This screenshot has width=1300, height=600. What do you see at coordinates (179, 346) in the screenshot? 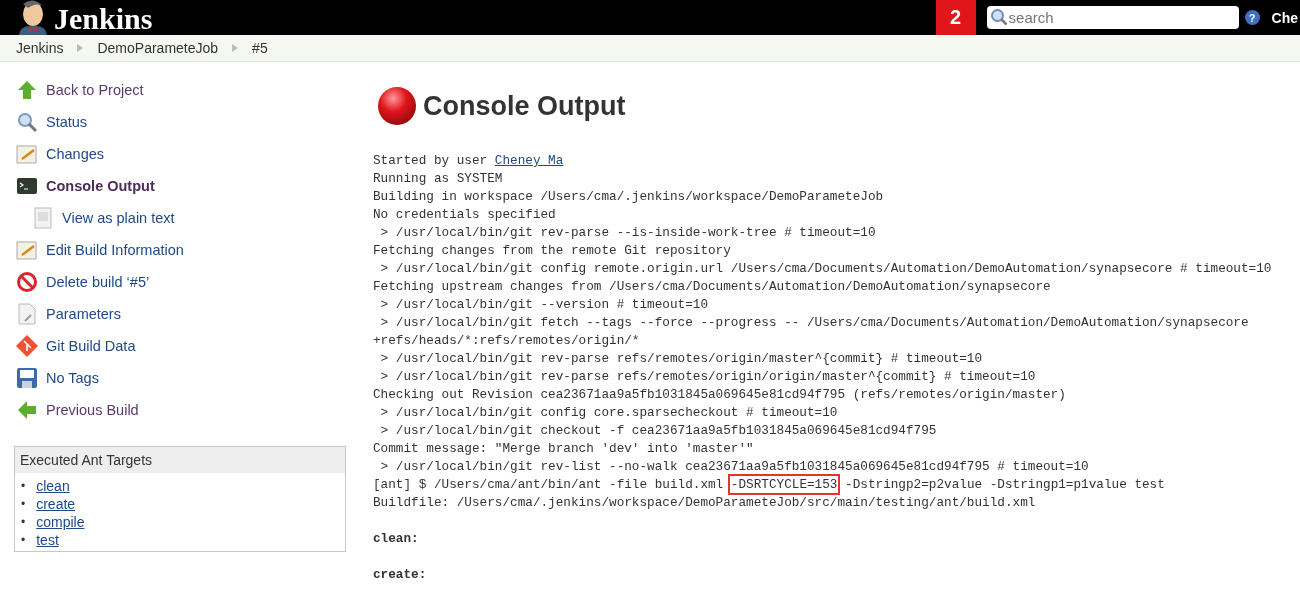
I see `sidebar-item: Git Build Data` at bounding box center [179, 346].